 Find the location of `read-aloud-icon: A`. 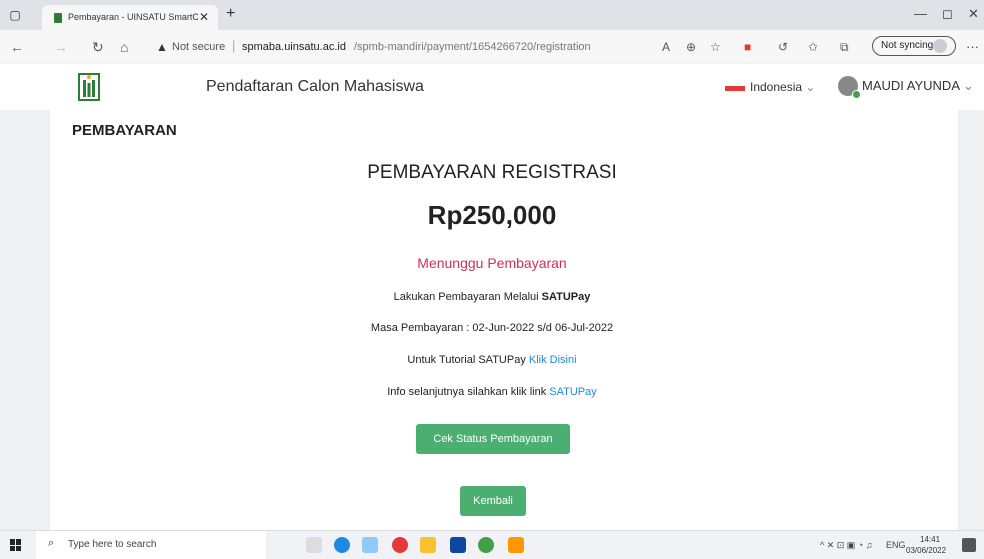

read-aloud-icon: A is located at coordinates (666, 47).